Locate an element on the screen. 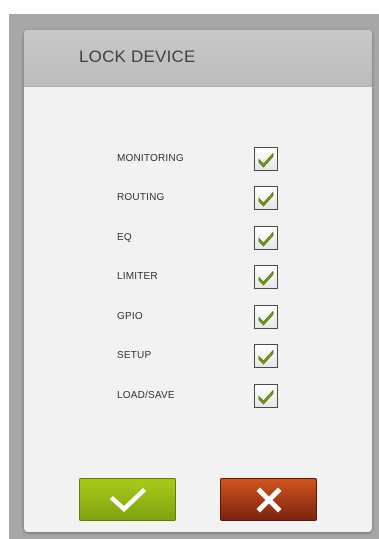 The width and height of the screenshot is (379, 539). option-label: GPIO is located at coordinates (130, 316).